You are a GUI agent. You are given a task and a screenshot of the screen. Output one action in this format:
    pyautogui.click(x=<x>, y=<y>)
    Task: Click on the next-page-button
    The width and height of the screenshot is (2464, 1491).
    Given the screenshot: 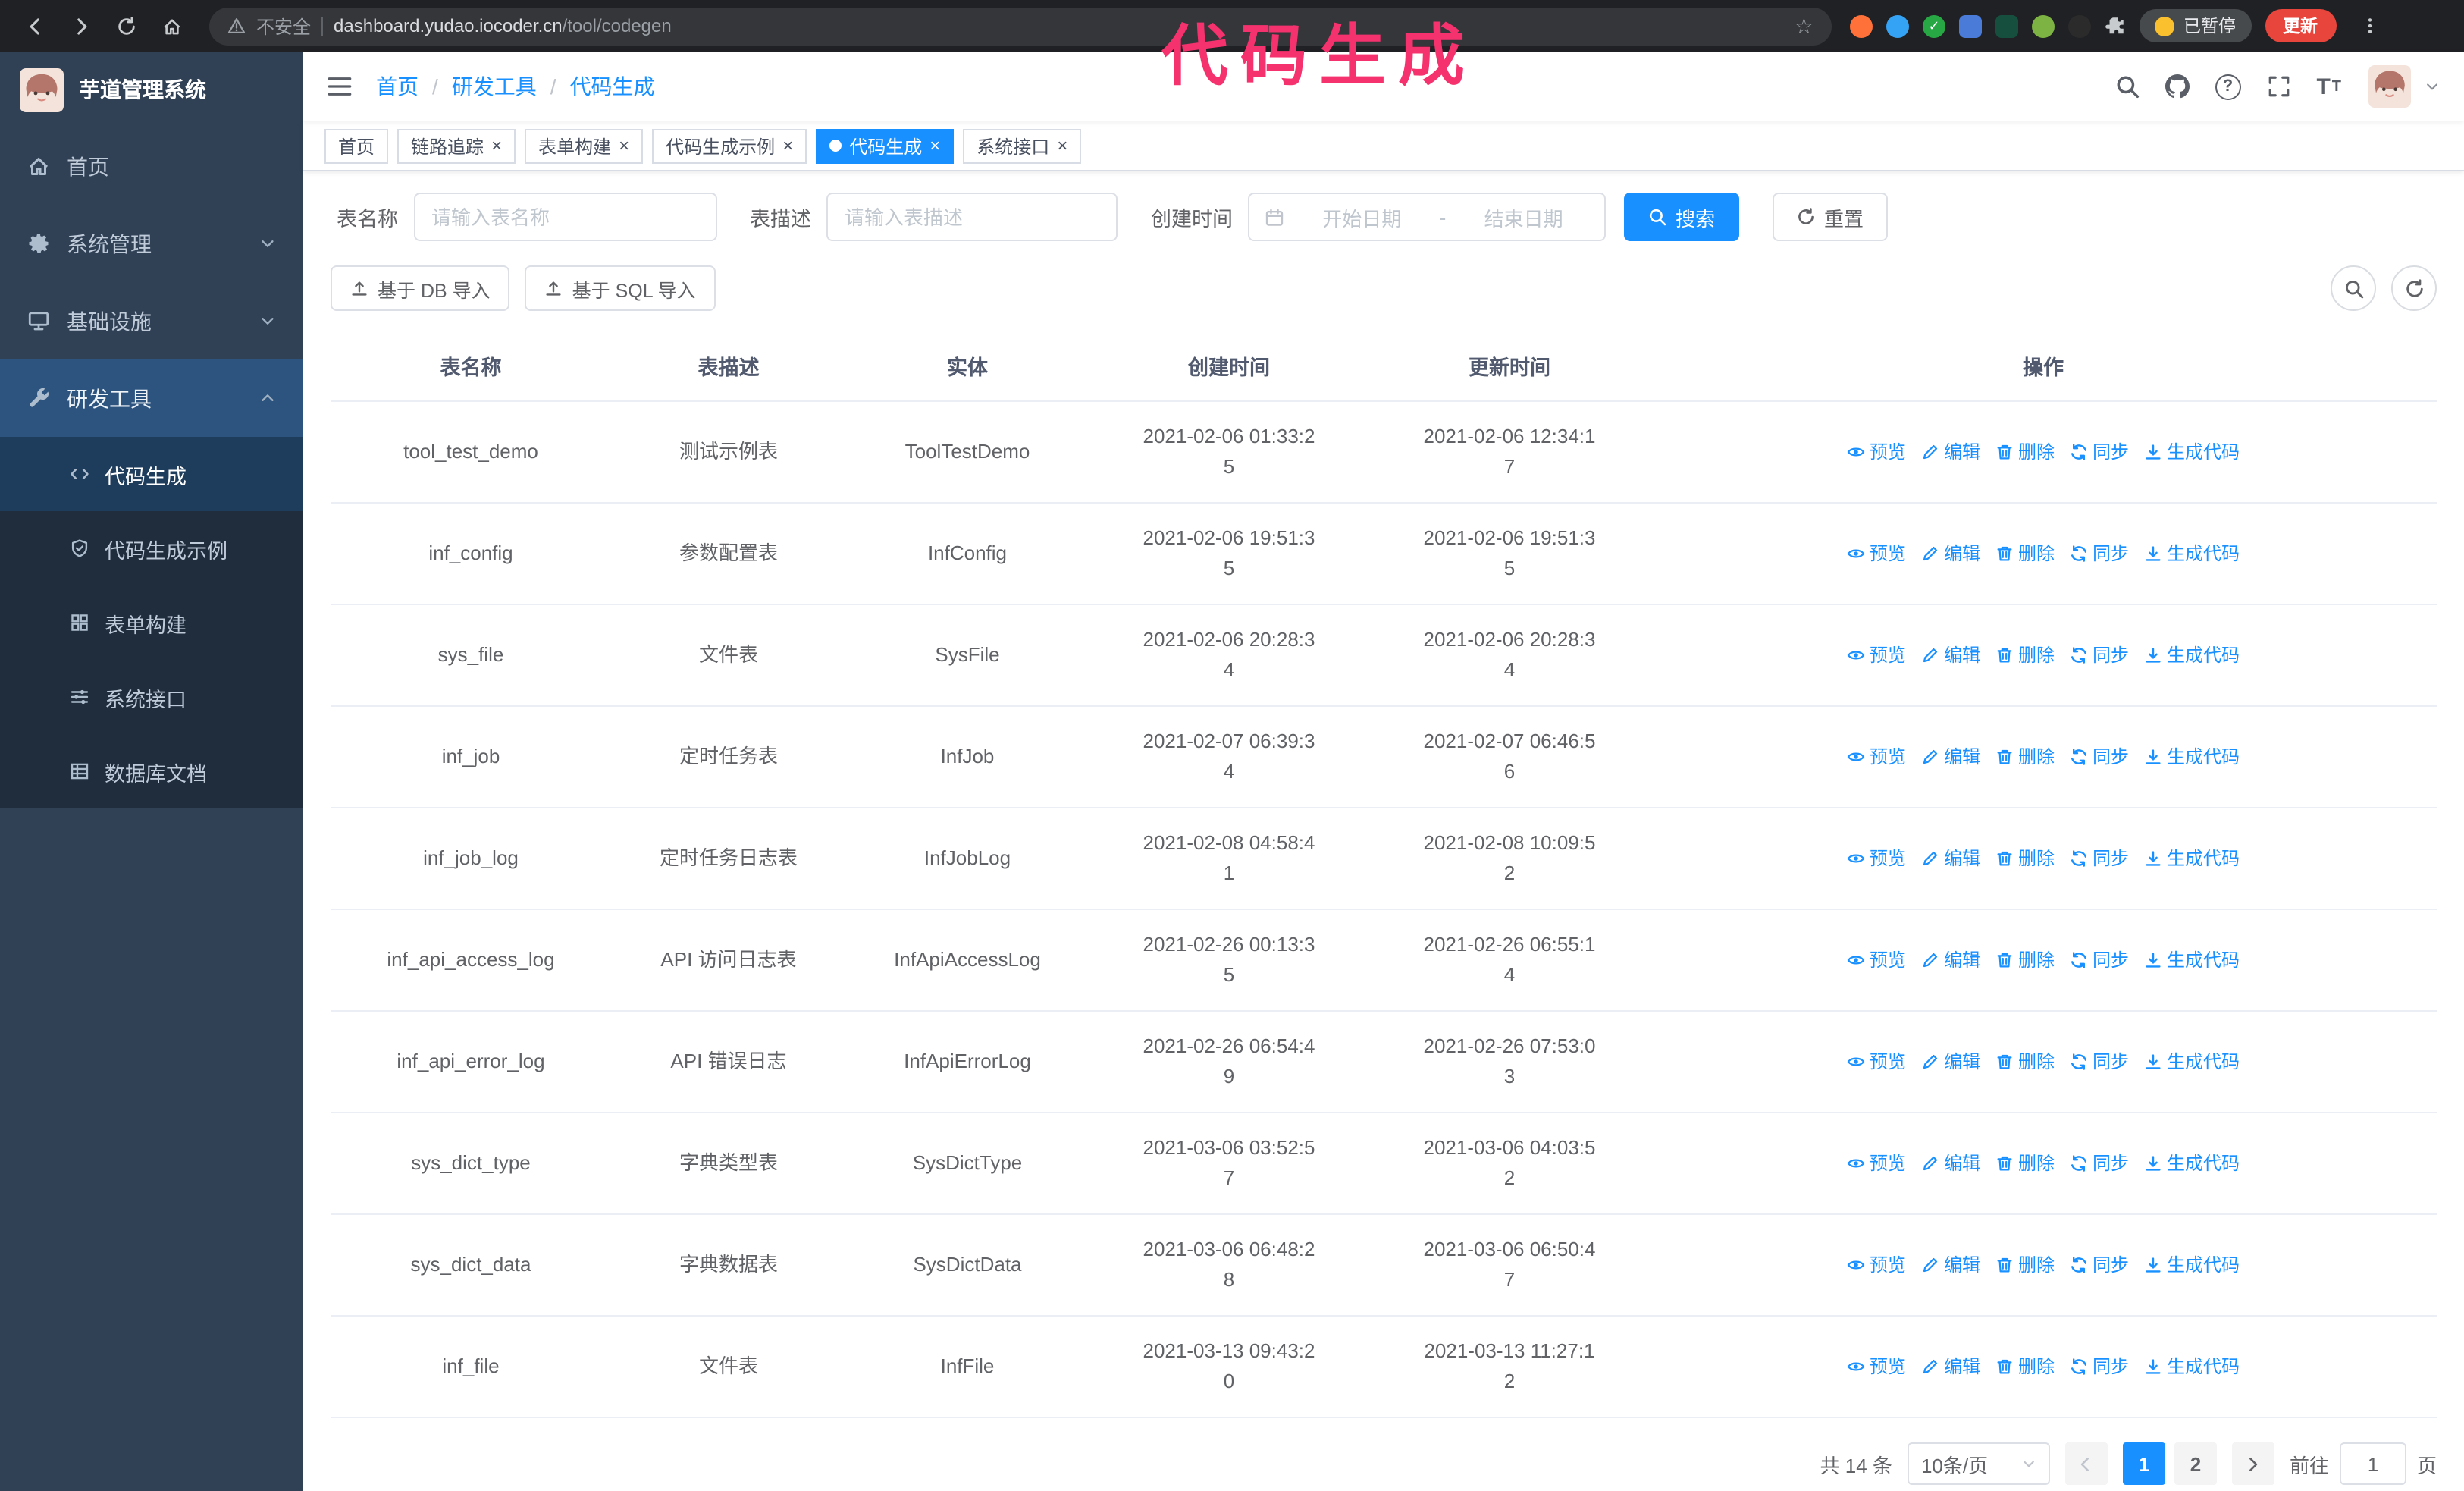 What is the action you would take?
    pyautogui.click(x=2253, y=1463)
    